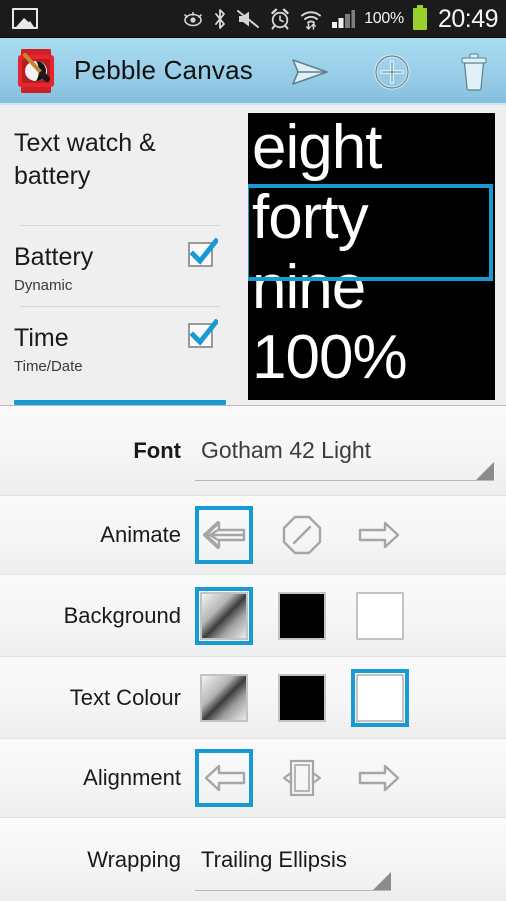 Image resolution: width=506 pixels, height=901 pixels. What do you see at coordinates (25, 18) in the screenshot?
I see `gallery-icon` at bounding box center [25, 18].